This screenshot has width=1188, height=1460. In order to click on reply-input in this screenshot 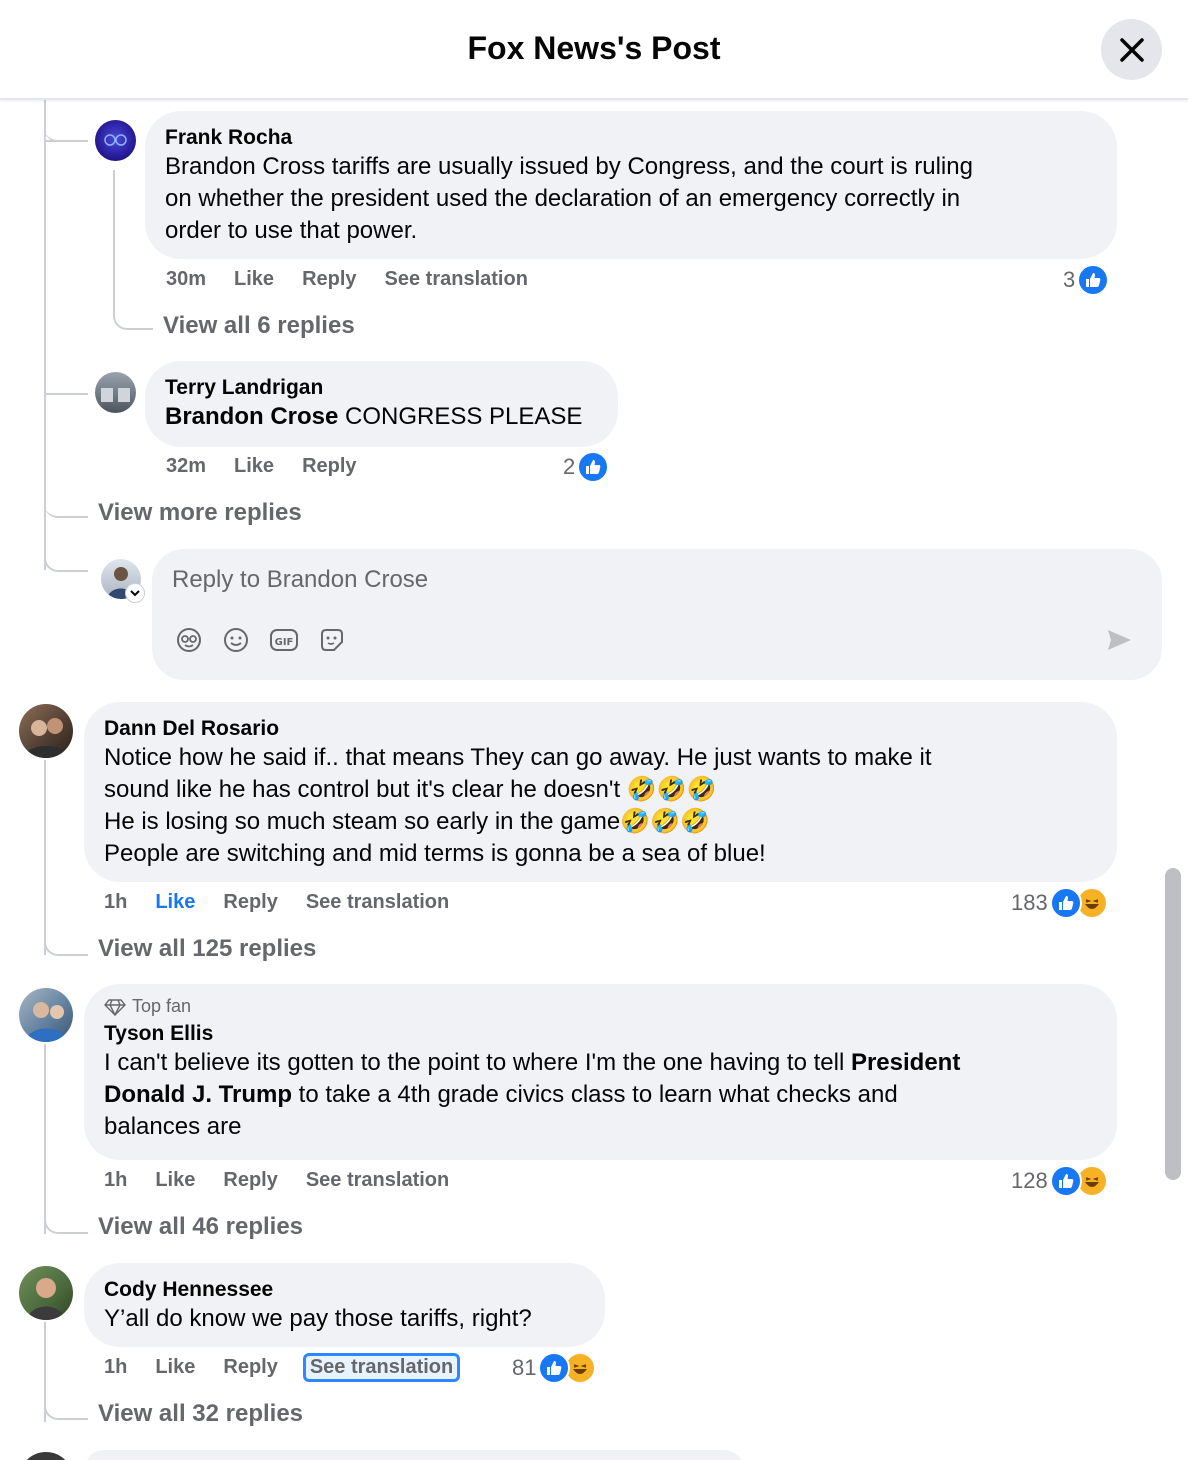, I will do `click(622, 580)`.